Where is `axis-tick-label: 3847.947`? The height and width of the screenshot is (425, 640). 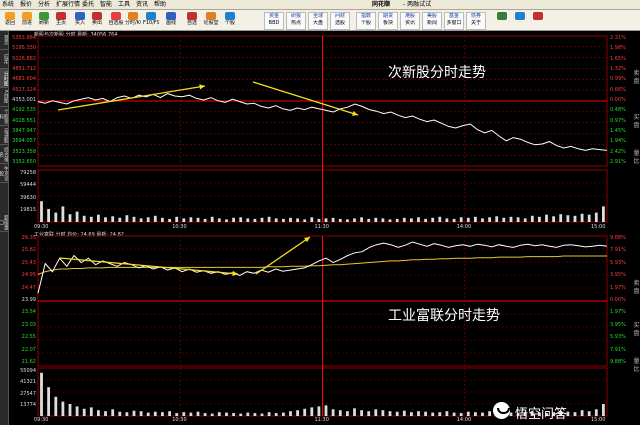
axis-tick-label: 3847.947 is located at coordinates (24, 131).